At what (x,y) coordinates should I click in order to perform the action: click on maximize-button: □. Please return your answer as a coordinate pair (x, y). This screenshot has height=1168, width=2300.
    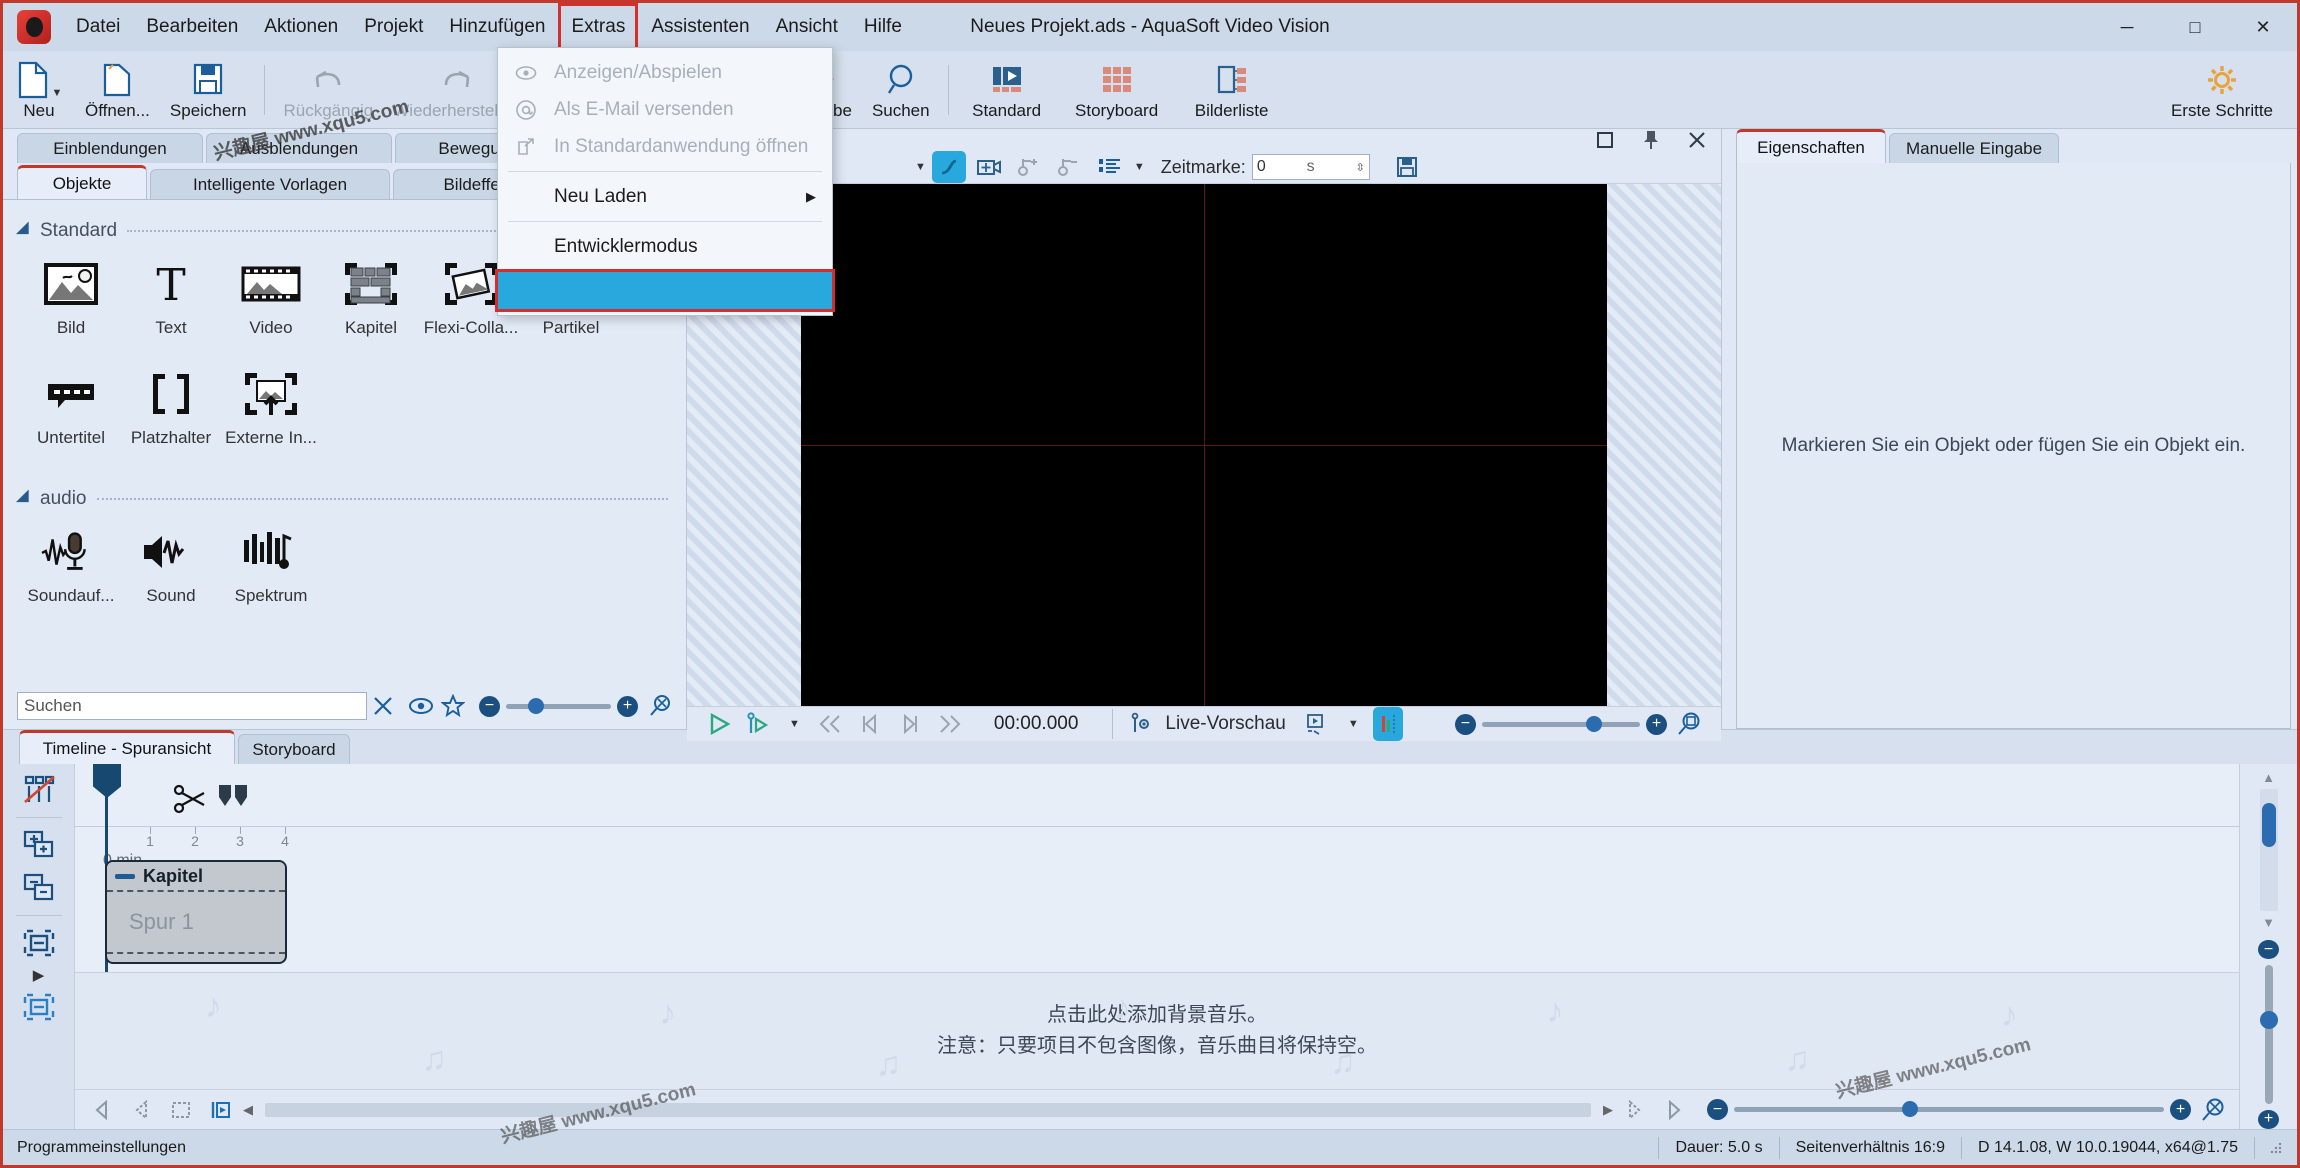
    Looking at the image, I should click on (2195, 27).